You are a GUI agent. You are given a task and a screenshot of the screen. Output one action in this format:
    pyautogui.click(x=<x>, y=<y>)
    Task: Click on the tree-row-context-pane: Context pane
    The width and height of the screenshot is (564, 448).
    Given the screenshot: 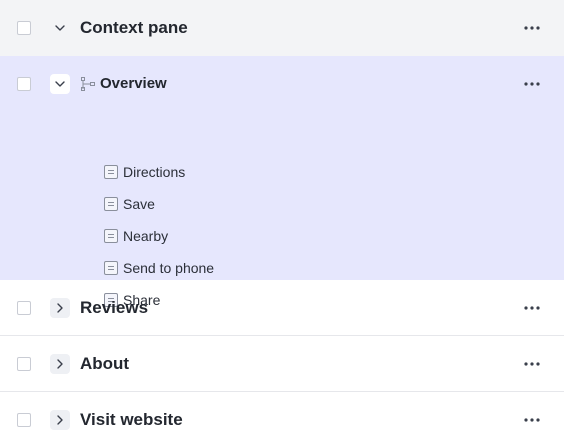 What is the action you would take?
    pyautogui.click(x=282, y=28)
    